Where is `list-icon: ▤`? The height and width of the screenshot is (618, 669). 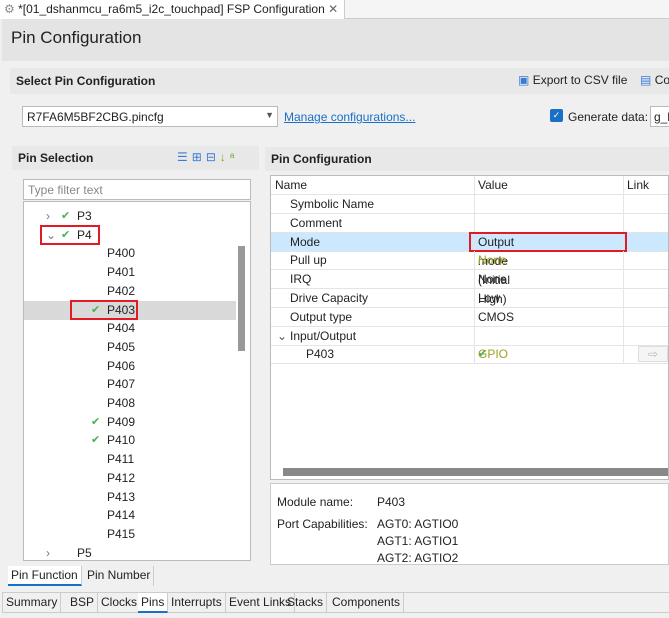
list-icon: ▤ is located at coordinates (646, 80).